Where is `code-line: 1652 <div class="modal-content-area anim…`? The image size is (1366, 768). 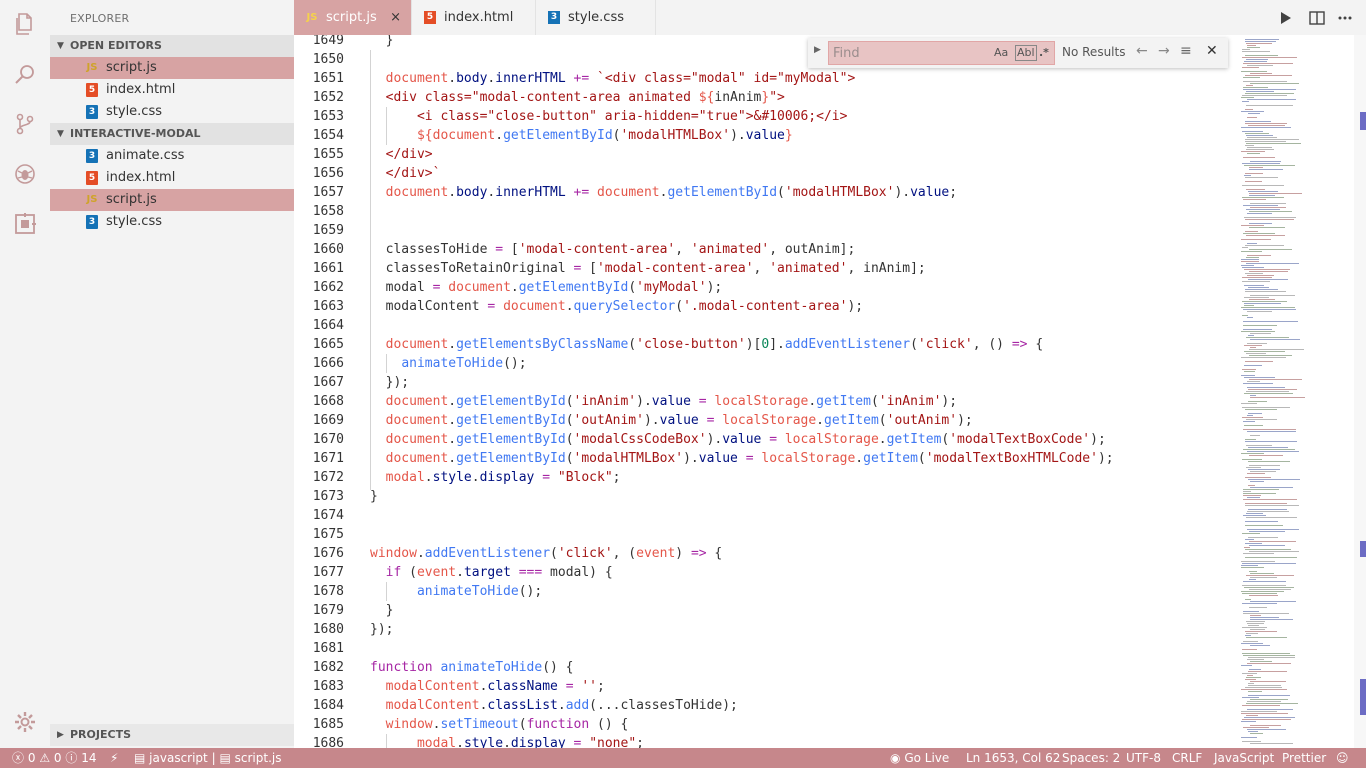
code-line: 1652 <div class="modal-content-area anim… is located at coordinates (765, 97).